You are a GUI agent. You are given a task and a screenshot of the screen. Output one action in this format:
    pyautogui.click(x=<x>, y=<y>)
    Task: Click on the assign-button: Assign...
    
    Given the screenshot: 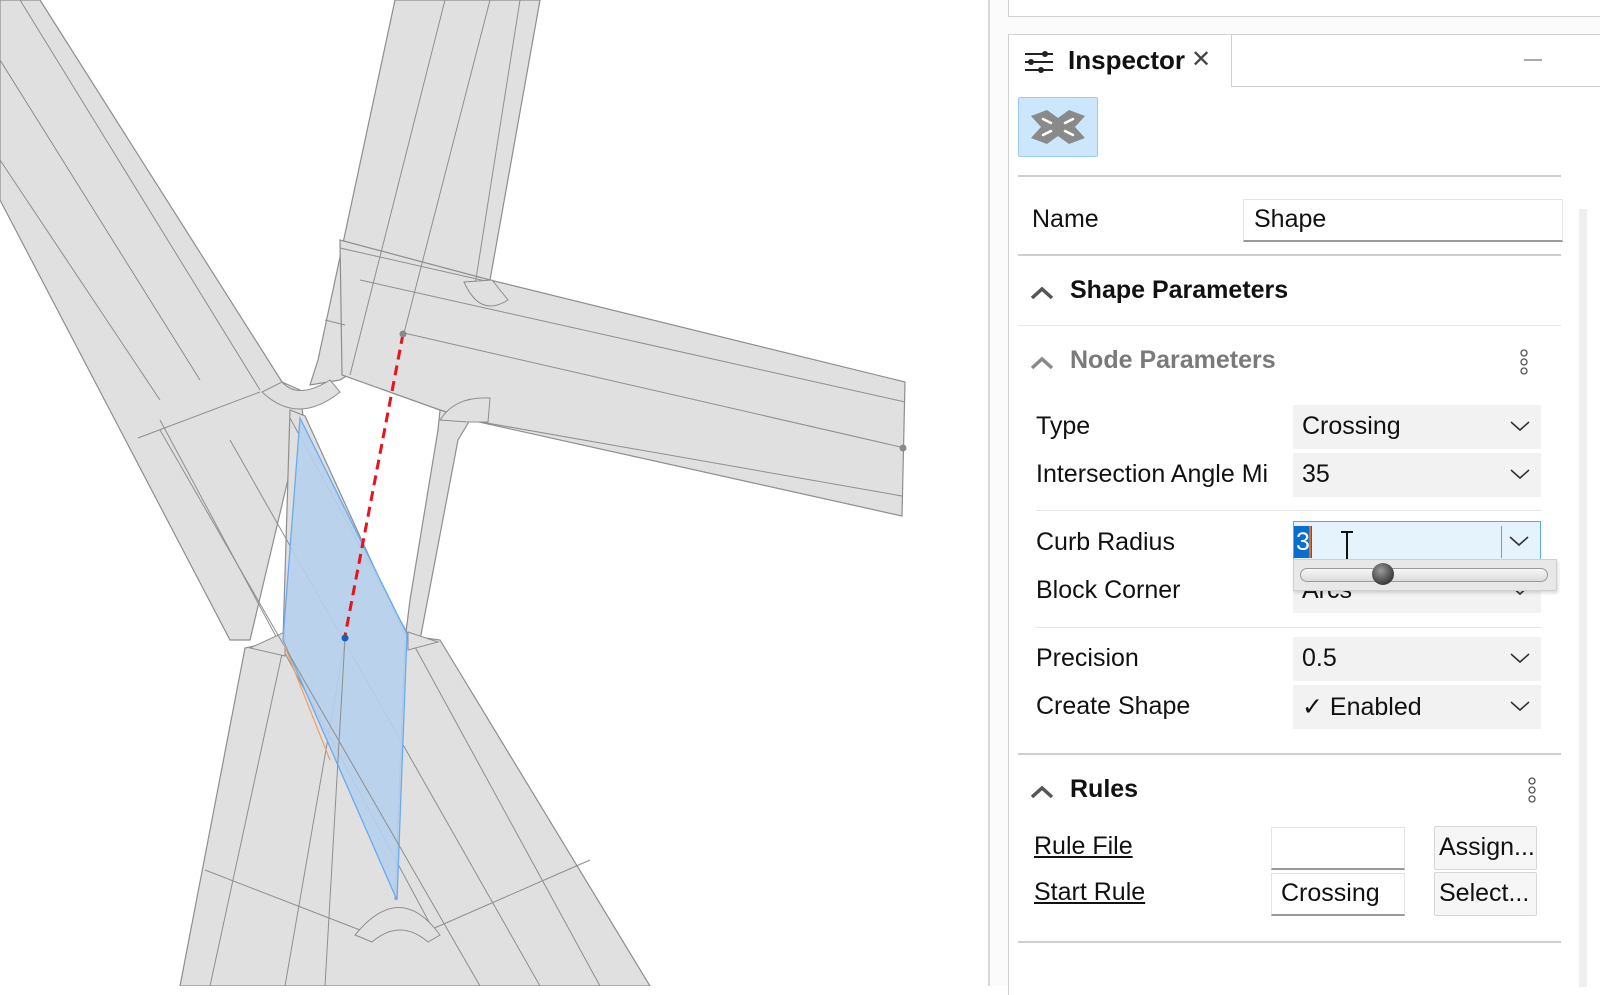 What is the action you would take?
    pyautogui.click(x=1485, y=848)
    